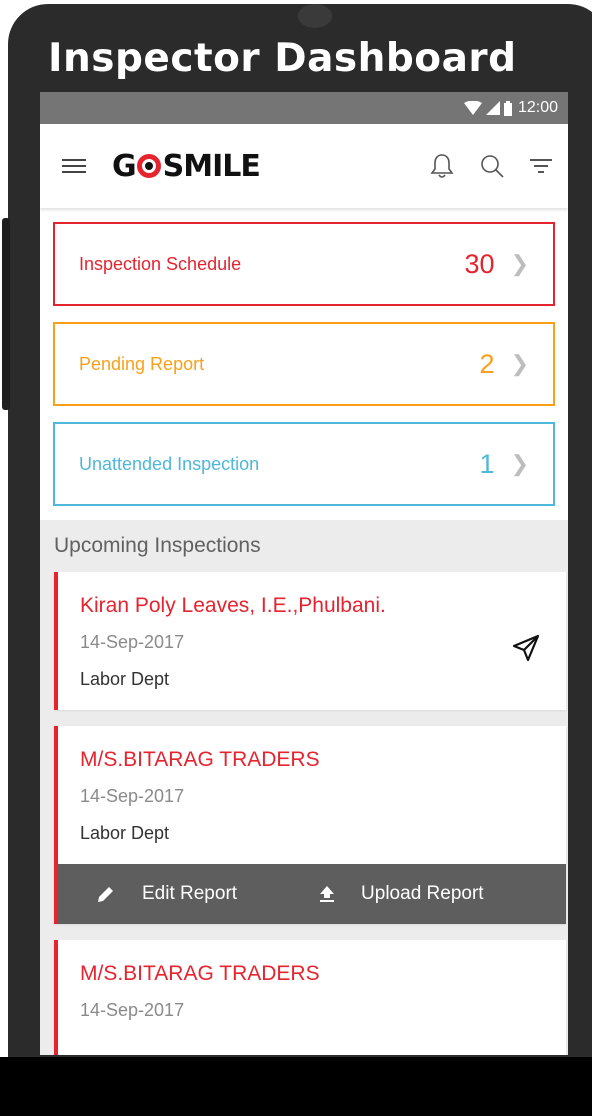 The width and height of the screenshot is (592, 1116). Describe the element at coordinates (541, 166) in the screenshot. I see `filter-icon` at that location.